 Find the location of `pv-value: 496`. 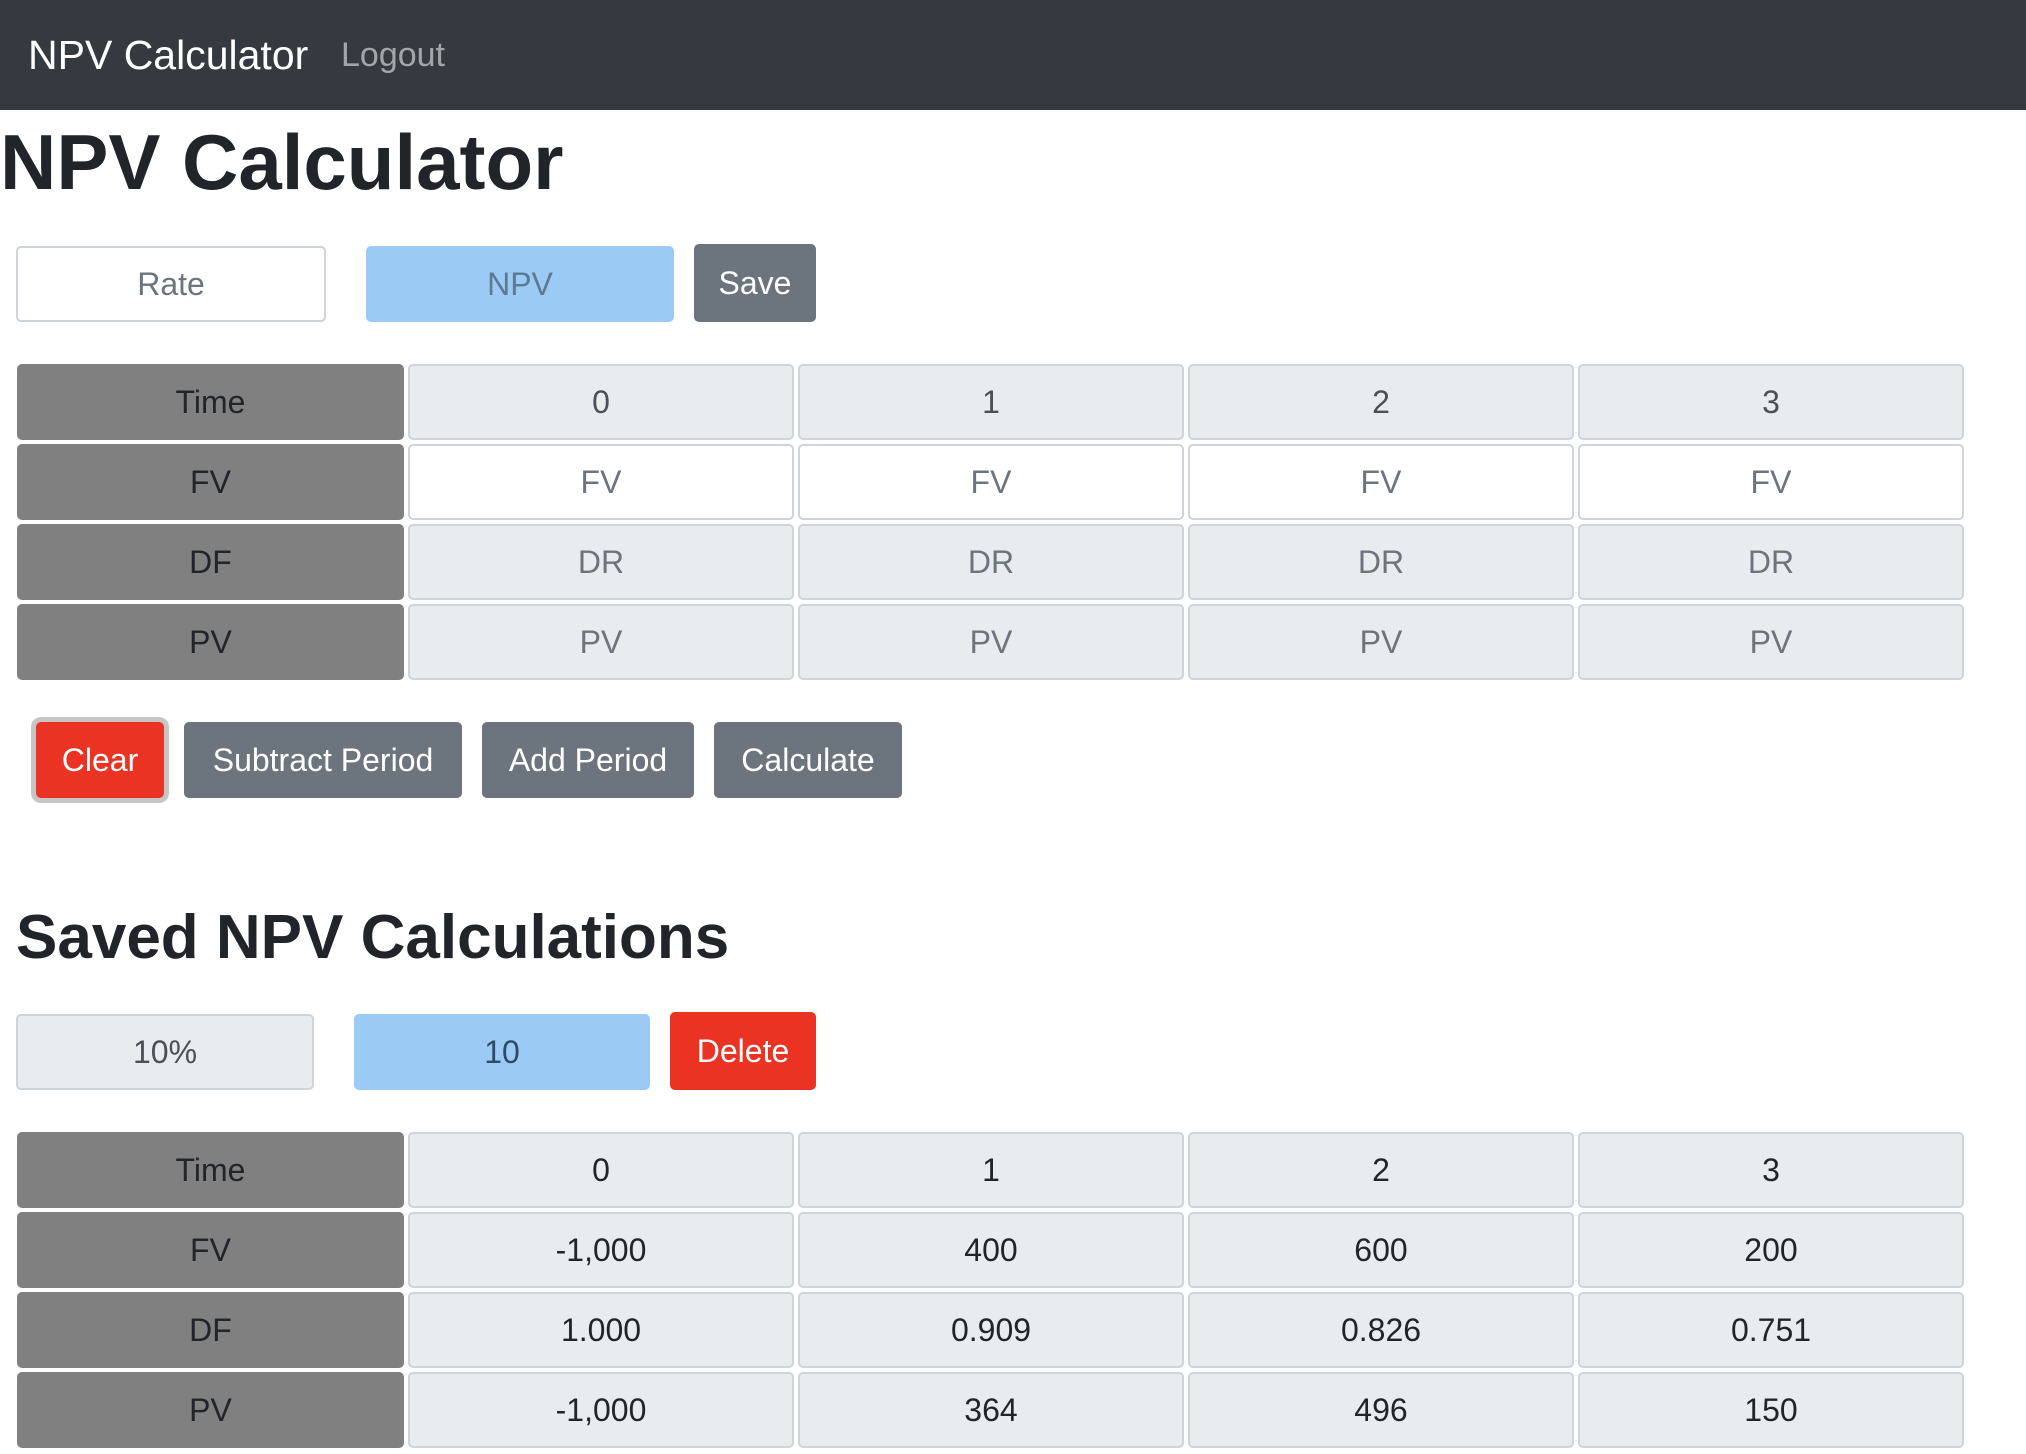

pv-value: 496 is located at coordinates (1381, 1410).